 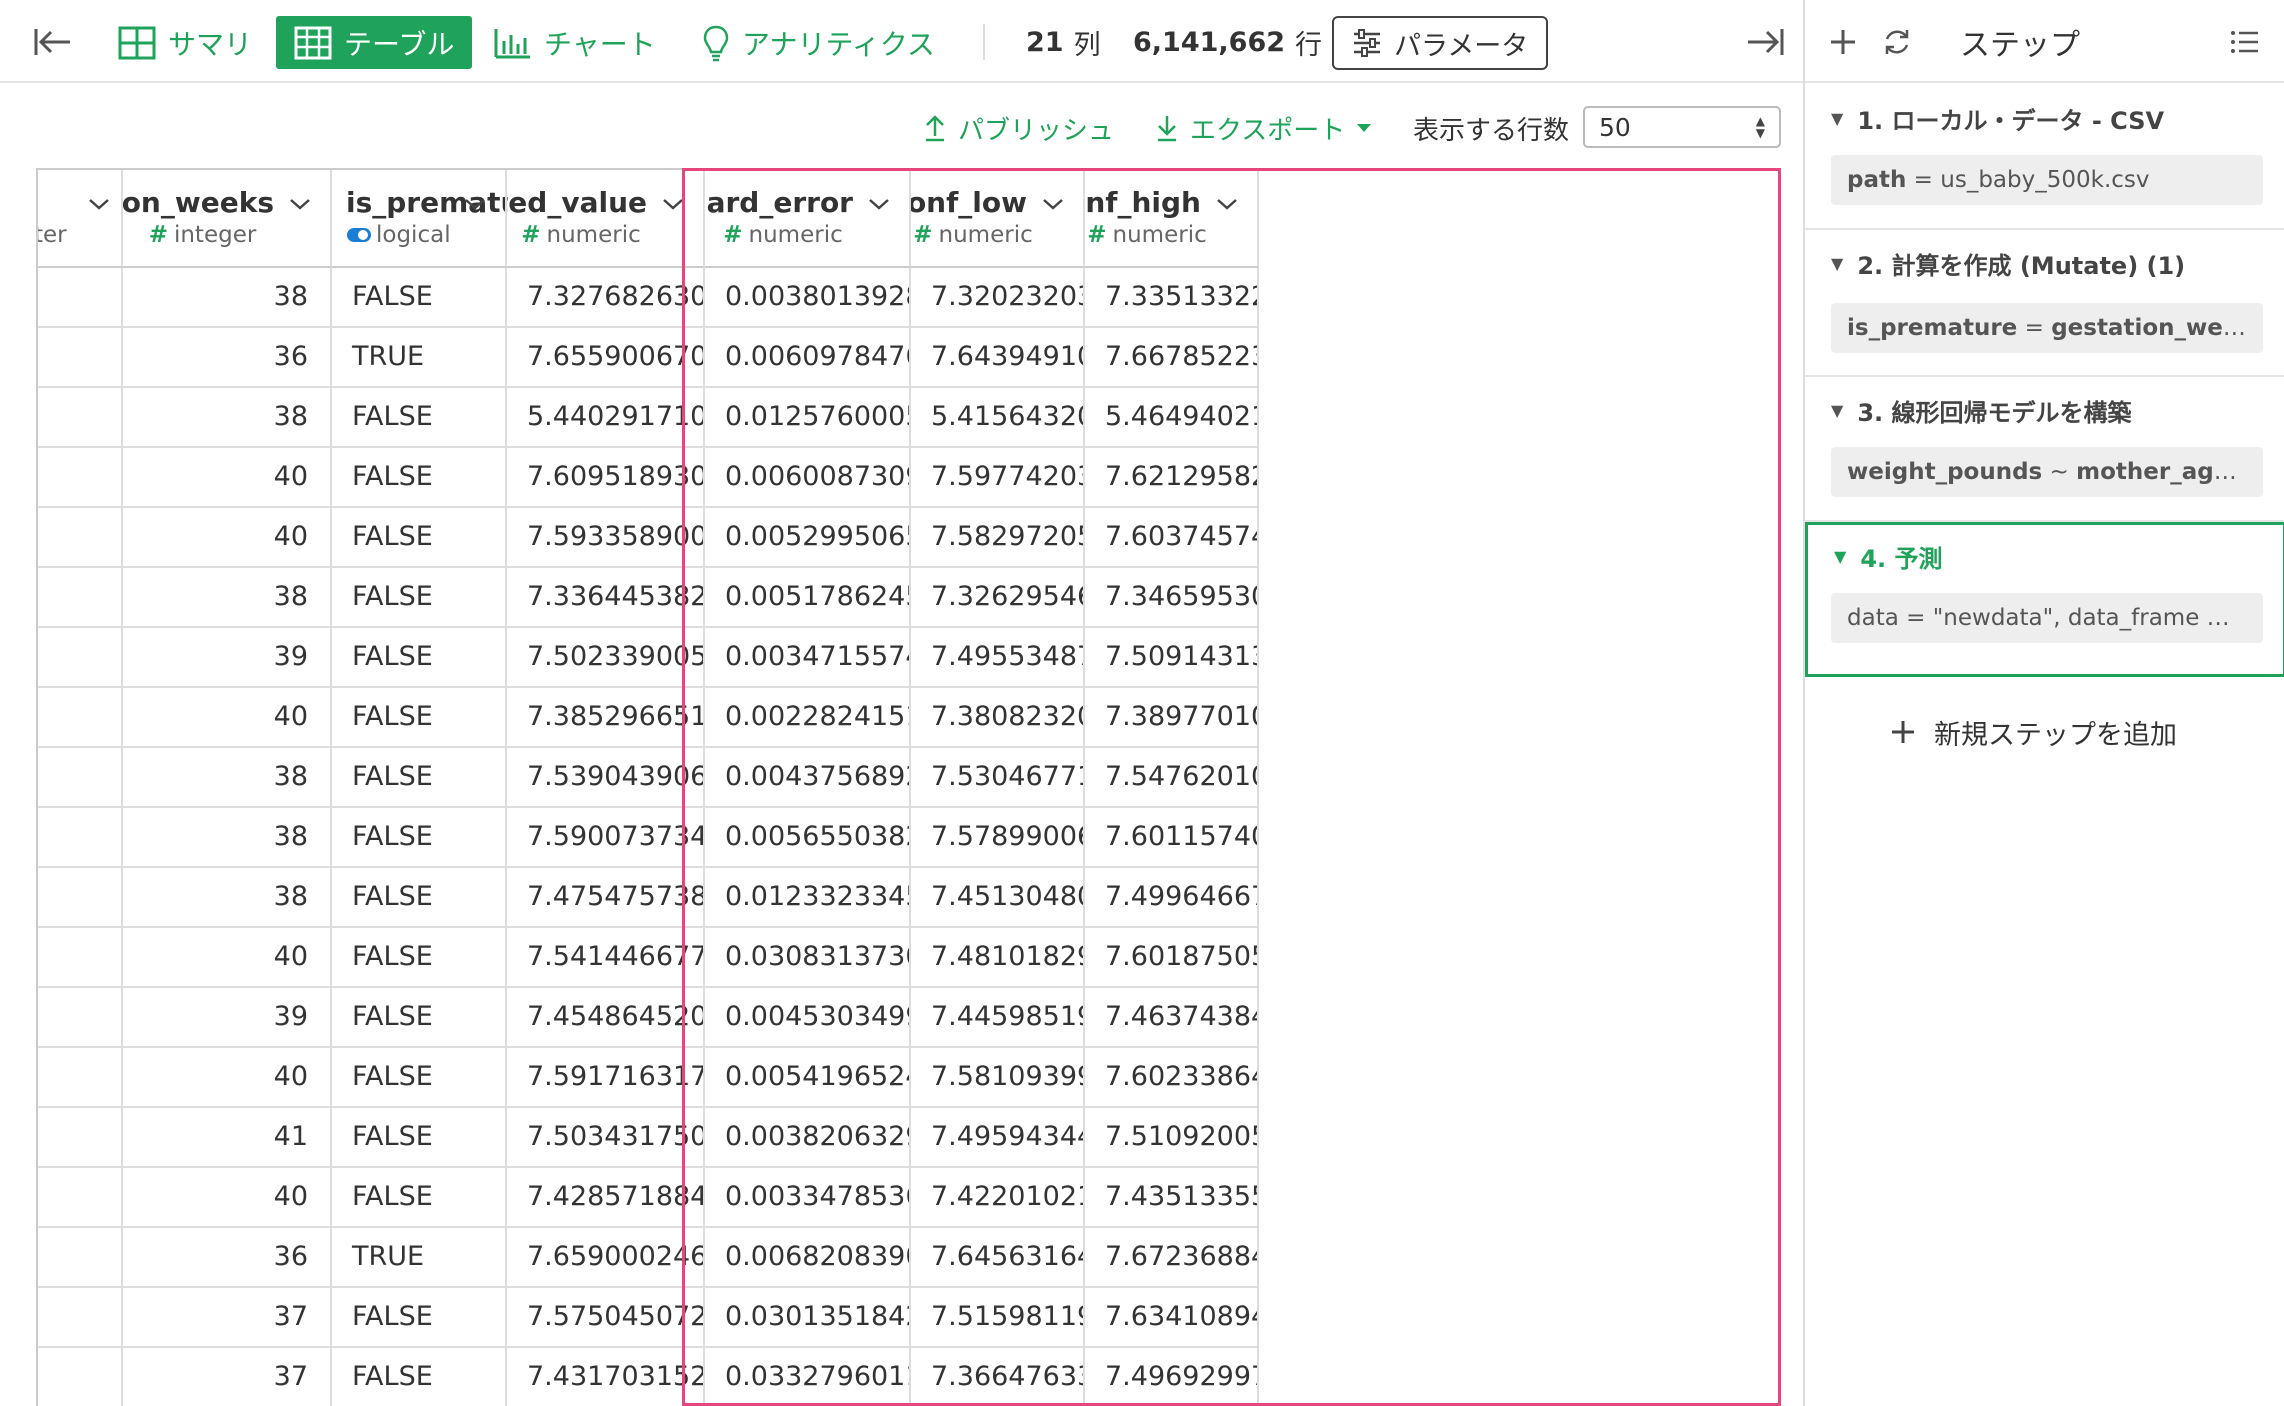 What do you see at coordinates (374, 42) in the screenshot?
I see `tab-table: テーブル` at bounding box center [374, 42].